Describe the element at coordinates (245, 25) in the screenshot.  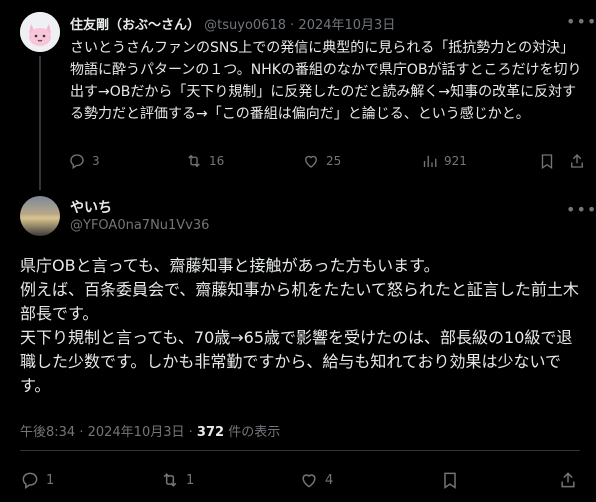
I see `author-handle: @tsuyo0618` at that location.